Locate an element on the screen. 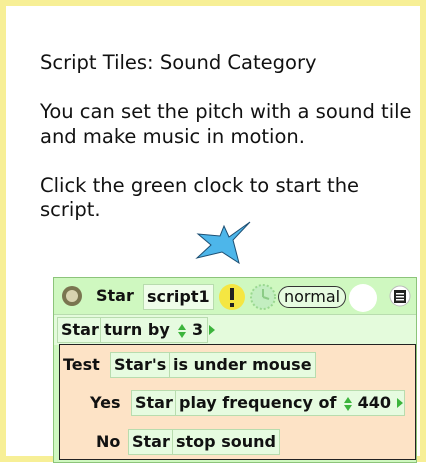  no-player-tile: Star is located at coordinates (151, 442).